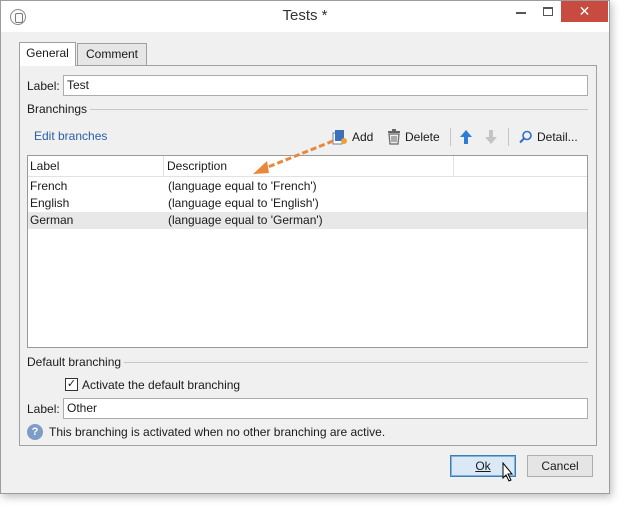 The image size is (624, 524). Describe the element at coordinates (483, 466) in the screenshot. I see `ok-label: Ok` at that location.